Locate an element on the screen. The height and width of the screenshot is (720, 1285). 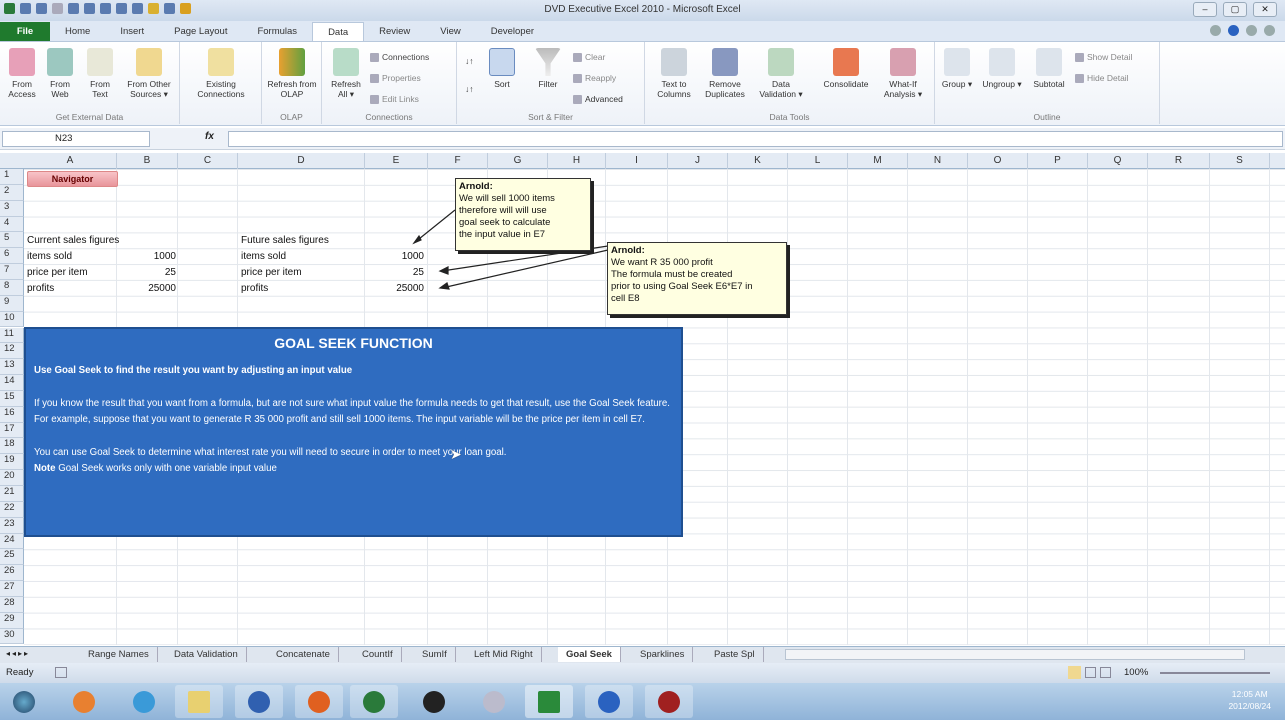
folder-icon is located at coordinates (199, 701).